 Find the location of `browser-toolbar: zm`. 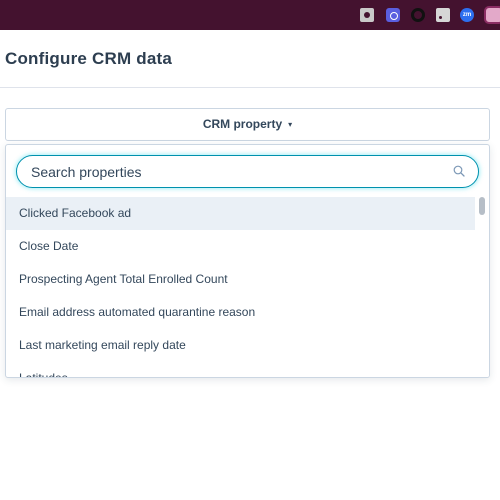

browser-toolbar: zm is located at coordinates (250, 15).